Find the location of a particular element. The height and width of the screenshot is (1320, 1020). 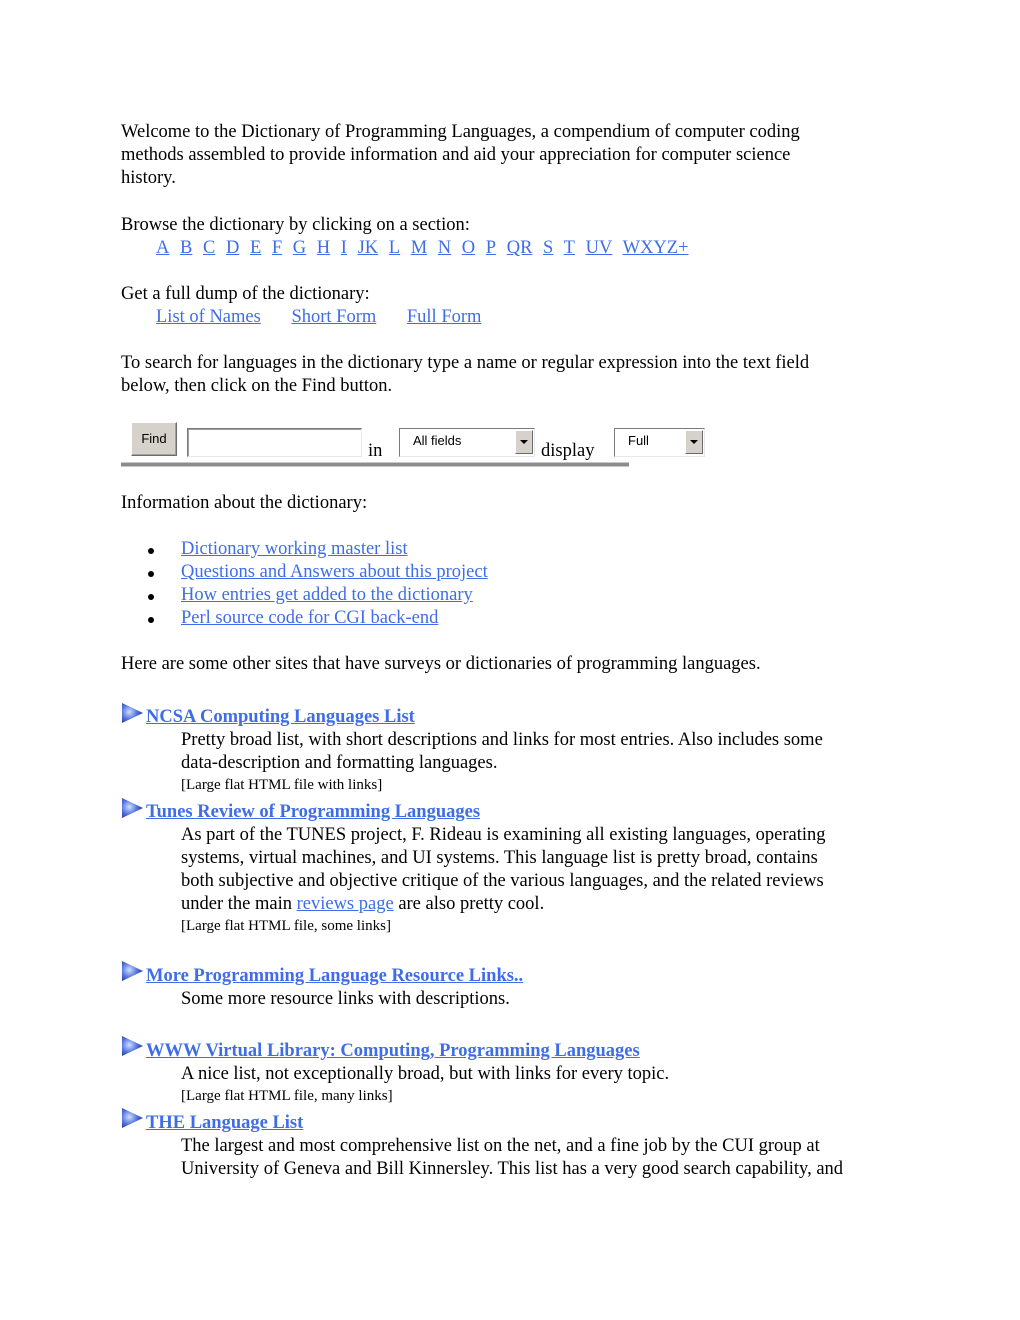

find-button: Find is located at coordinates (154, 439).